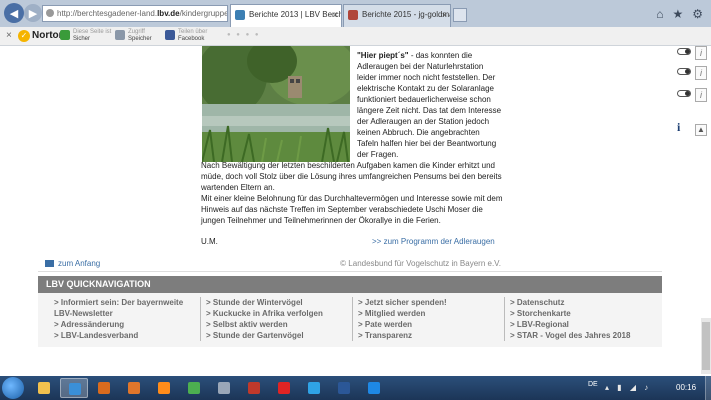 This screenshot has height=400, width=711. I want to click on taskbar-app-firefox, so click(134, 388).